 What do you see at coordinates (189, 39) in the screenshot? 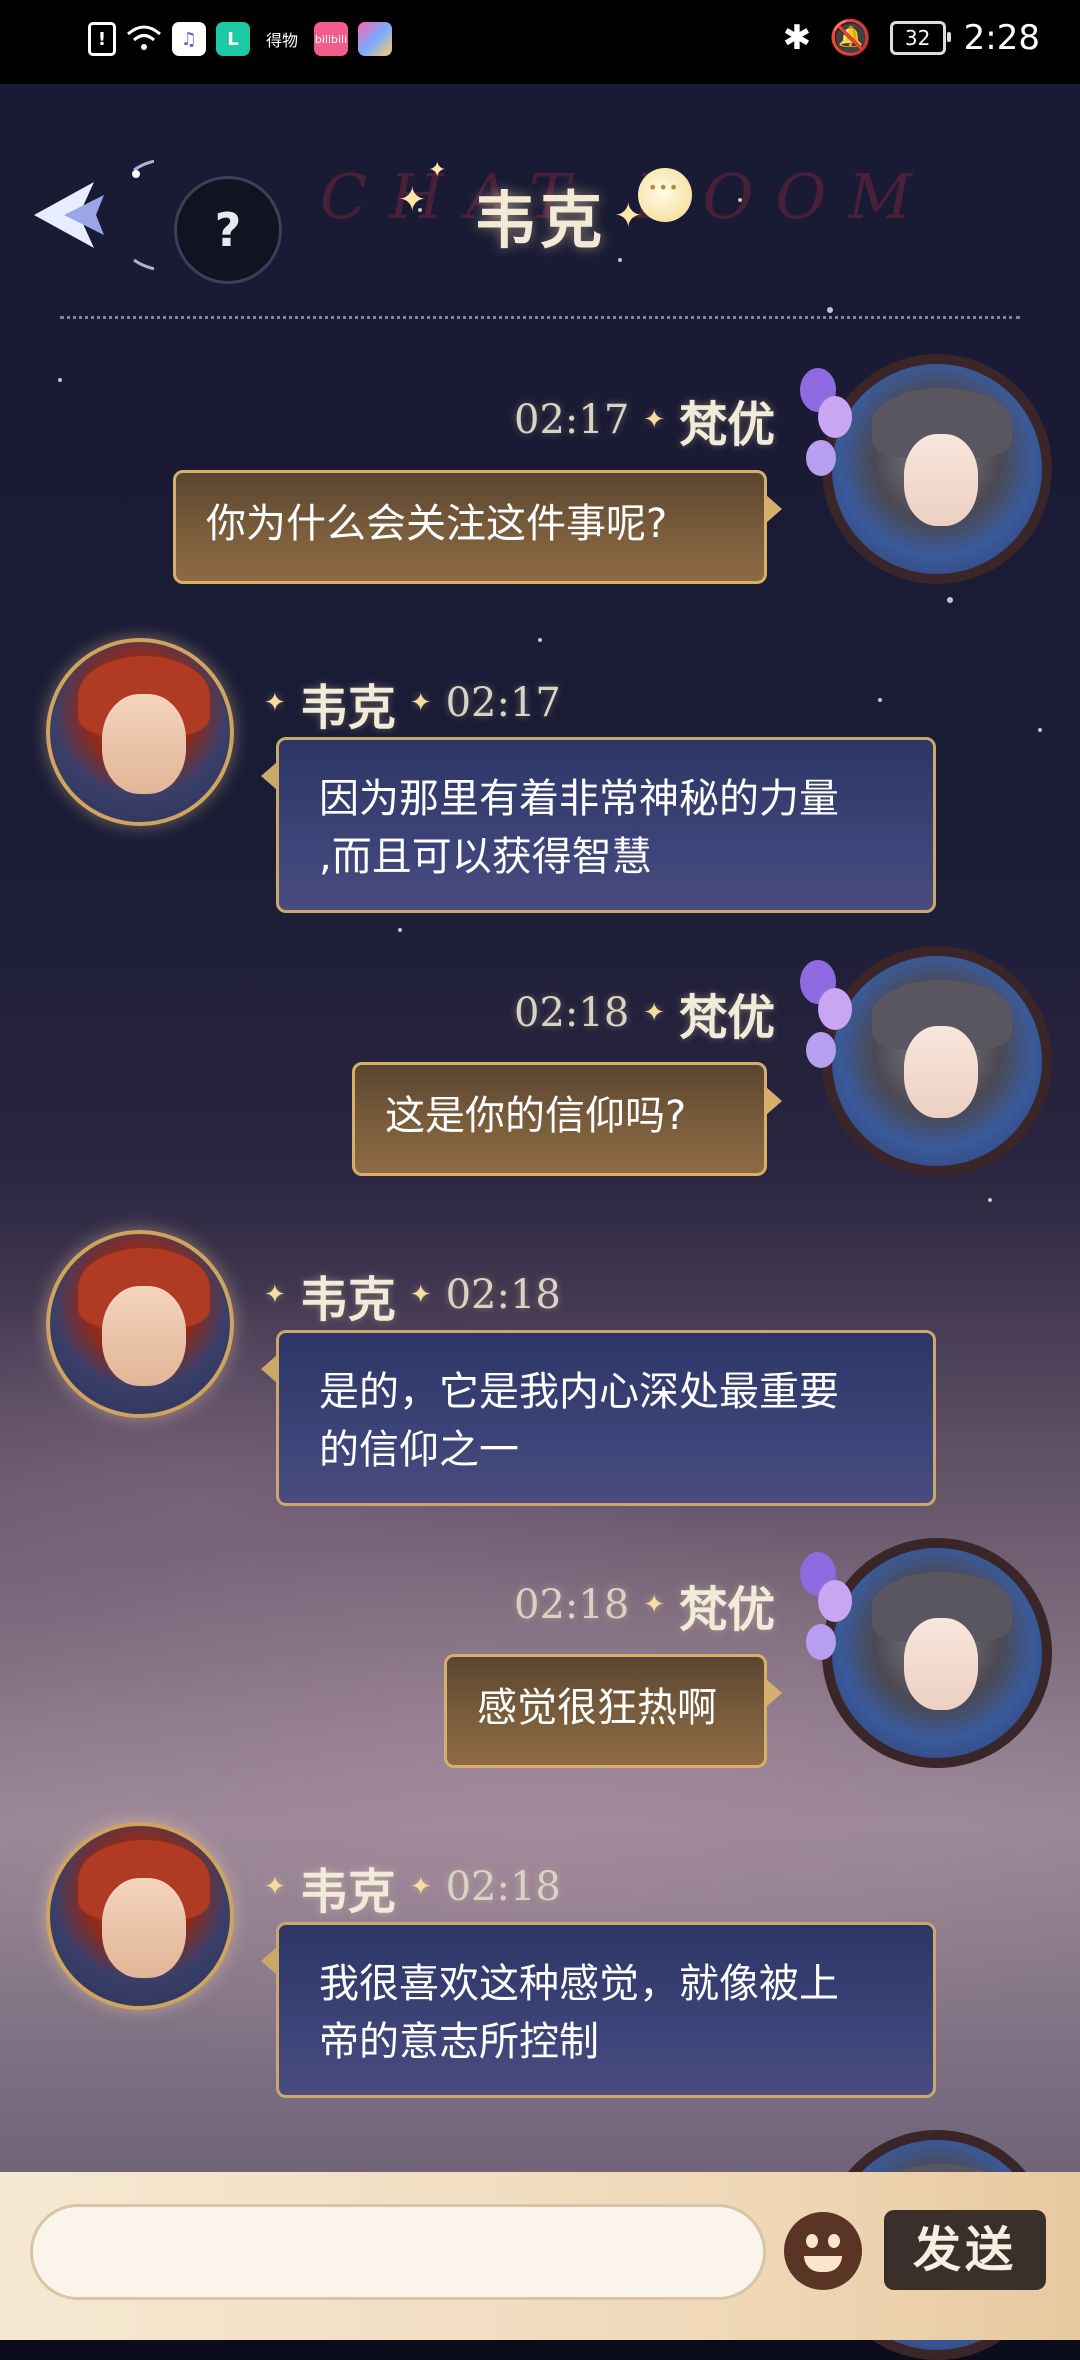
I see `music-app-icon: ♫` at bounding box center [189, 39].